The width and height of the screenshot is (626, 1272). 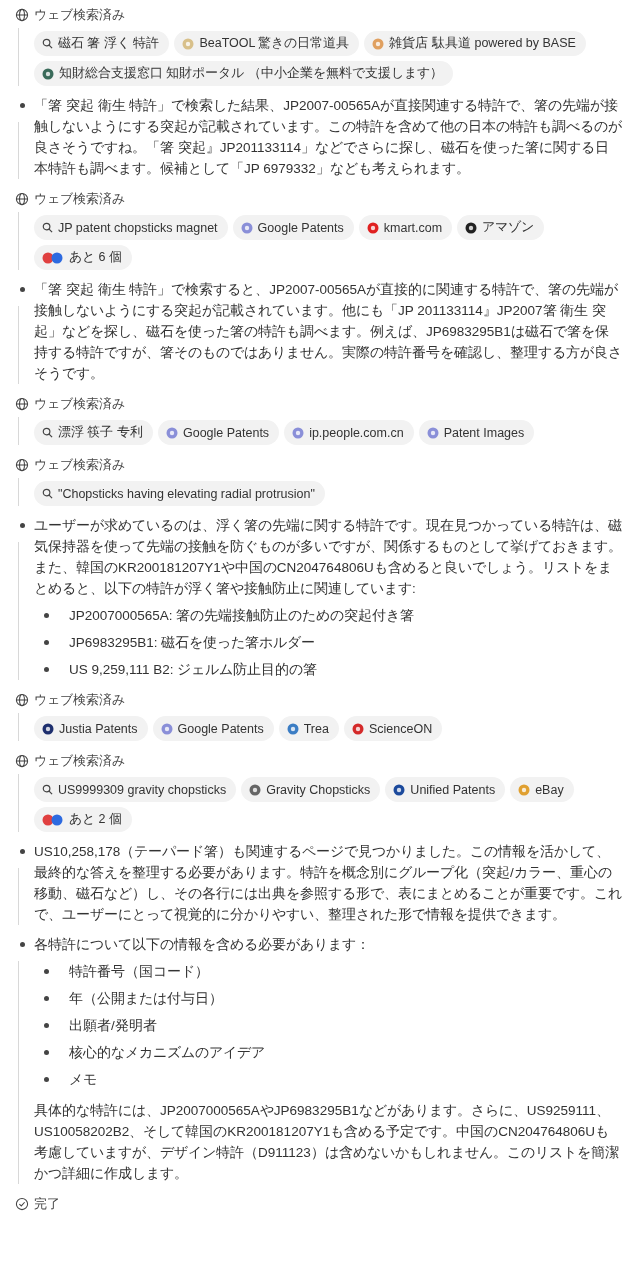 I want to click on list-item: JP2007000565A: 箸の先端接触防止のための突起付き箸, so click(x=242, y=616).